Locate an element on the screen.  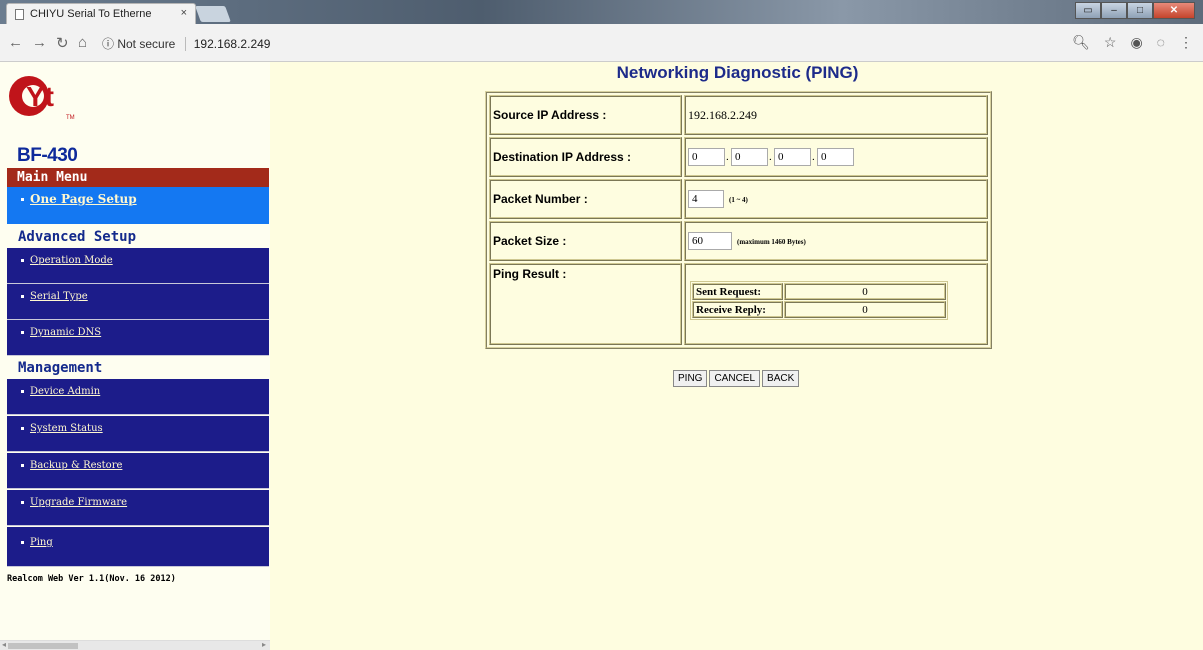
one-page-setup-link: One Page Setup is located at coordinates (83, 199).